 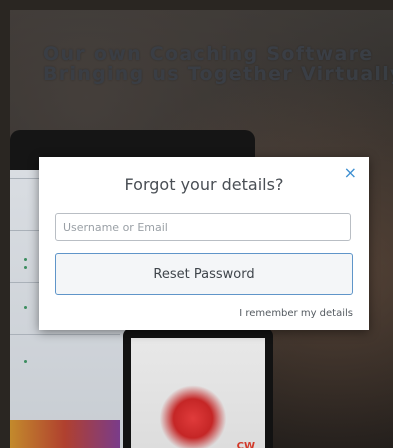 I want to click on remember-details-link: I remember my details, so click(x=296, y=313).